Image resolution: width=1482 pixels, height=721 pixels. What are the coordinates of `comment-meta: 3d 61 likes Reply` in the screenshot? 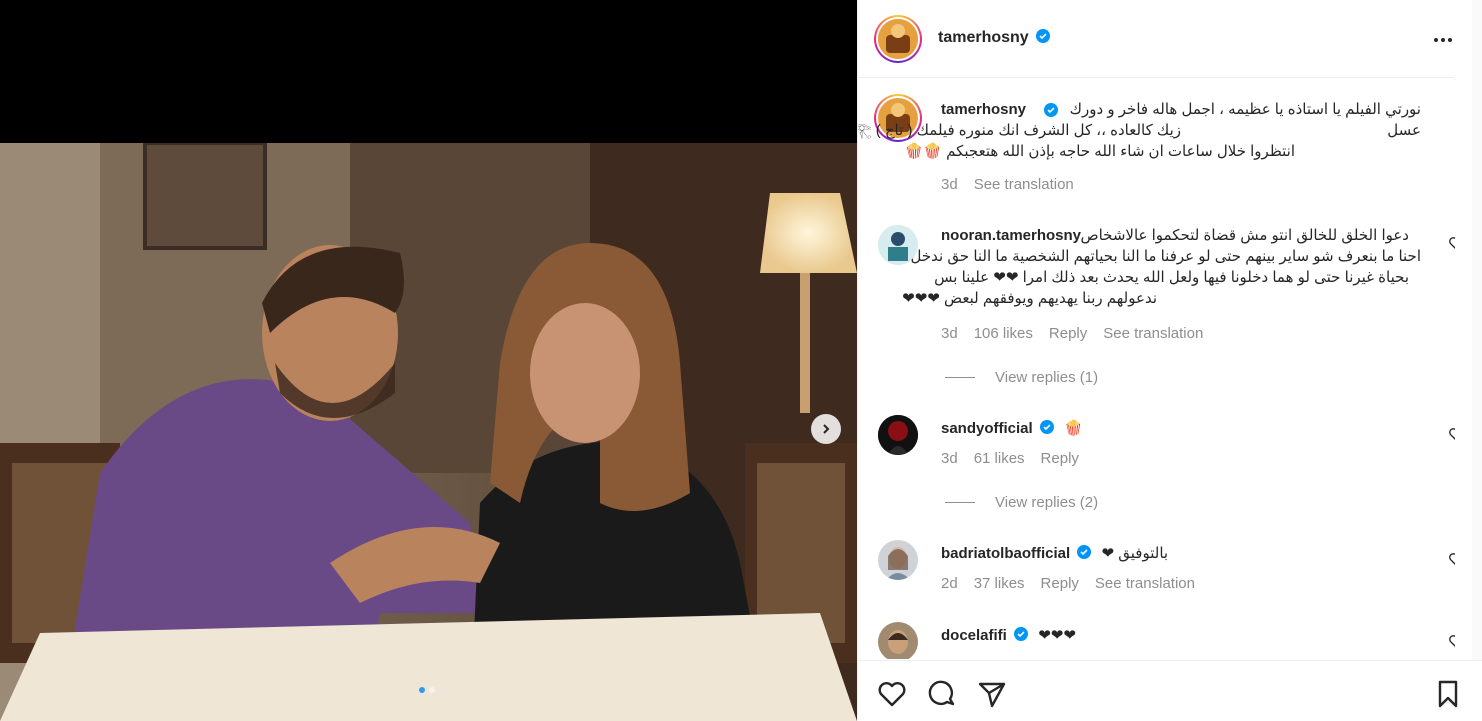 It's located at (1010, 458).